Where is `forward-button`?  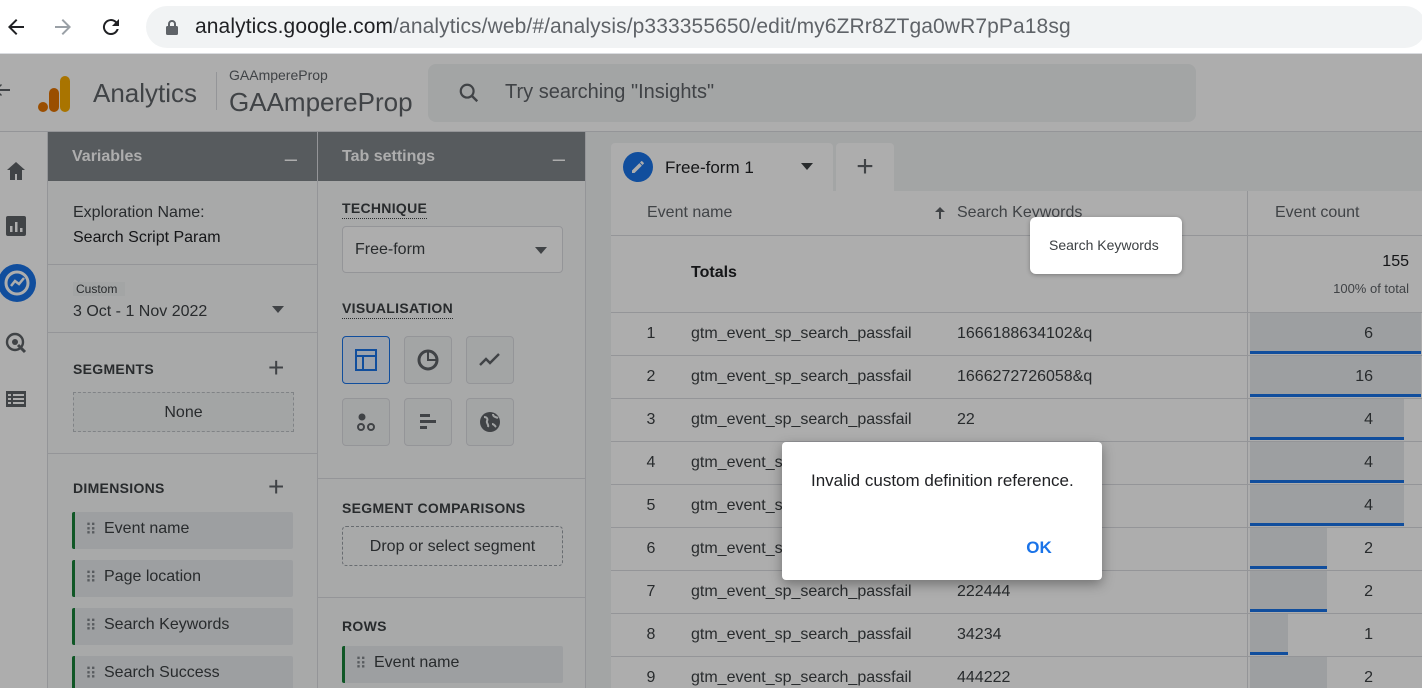
forward-button is located at coordinates (63, 27).